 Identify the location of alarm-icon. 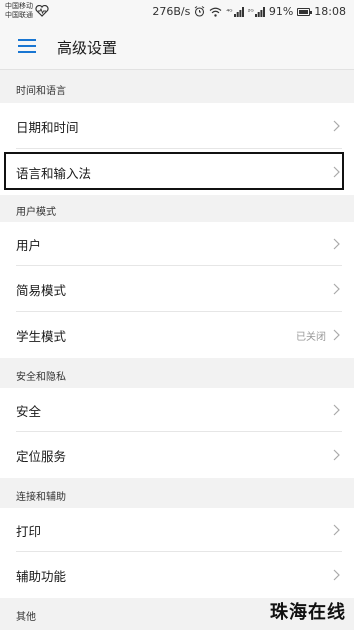
(200, 11).